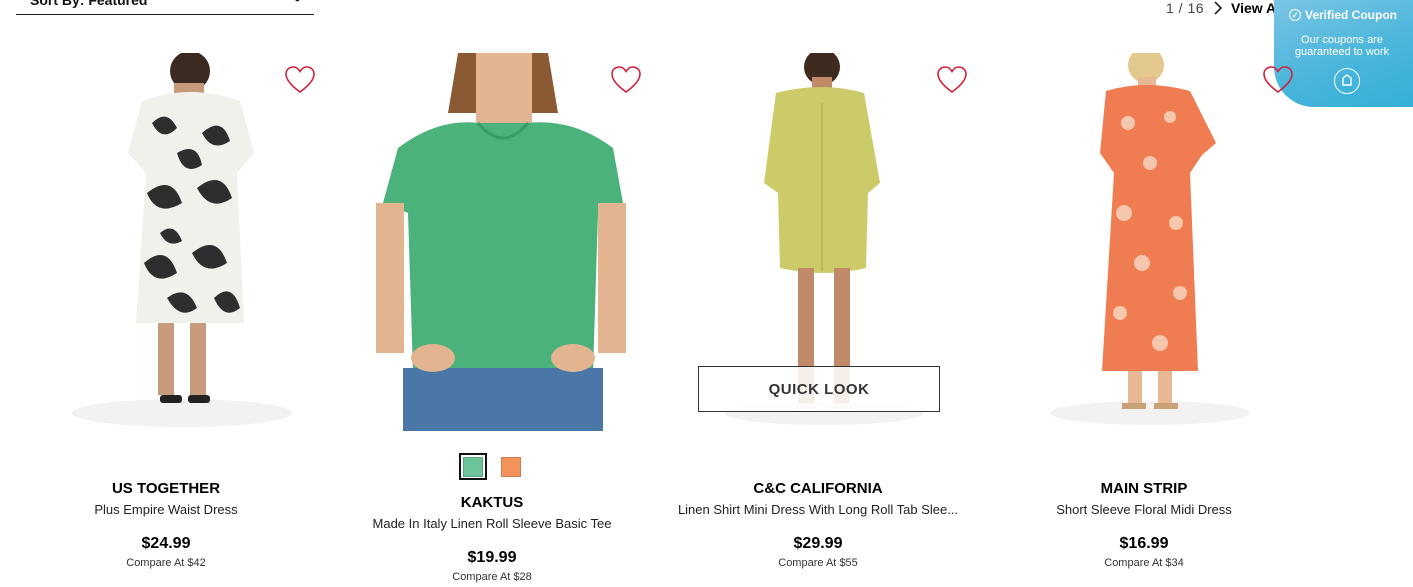 The height and width of the screenshot is (587, 1413). I want to click on product-price: $24.99, so click(166, 543).